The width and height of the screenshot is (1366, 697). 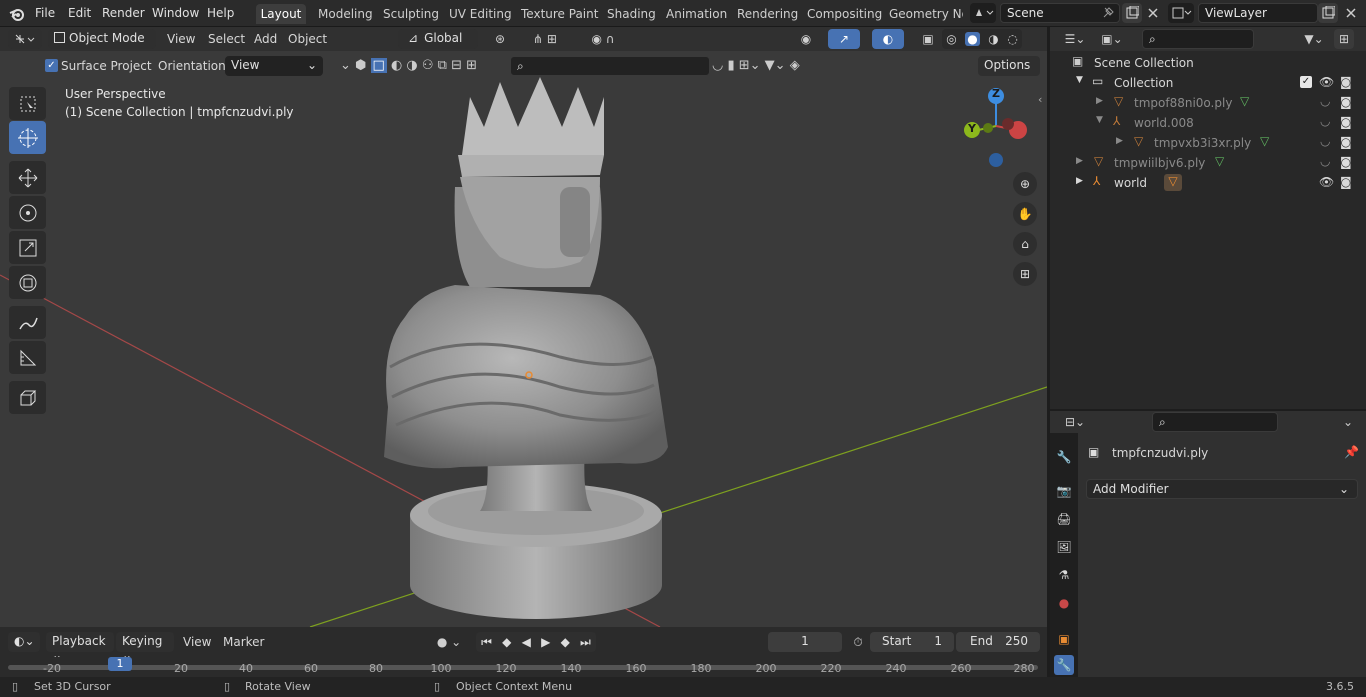 What do you see at coordinates (27, 137) in the screenshot?
I see `cursor-tool` at bounding box center [27, 137].